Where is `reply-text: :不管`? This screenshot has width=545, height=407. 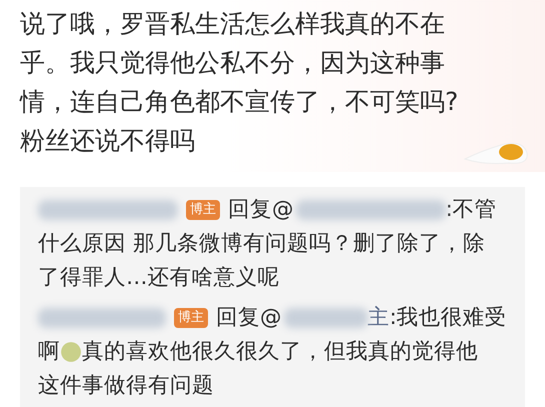
reply-text: :不管 is located at coordinates (471, 210).